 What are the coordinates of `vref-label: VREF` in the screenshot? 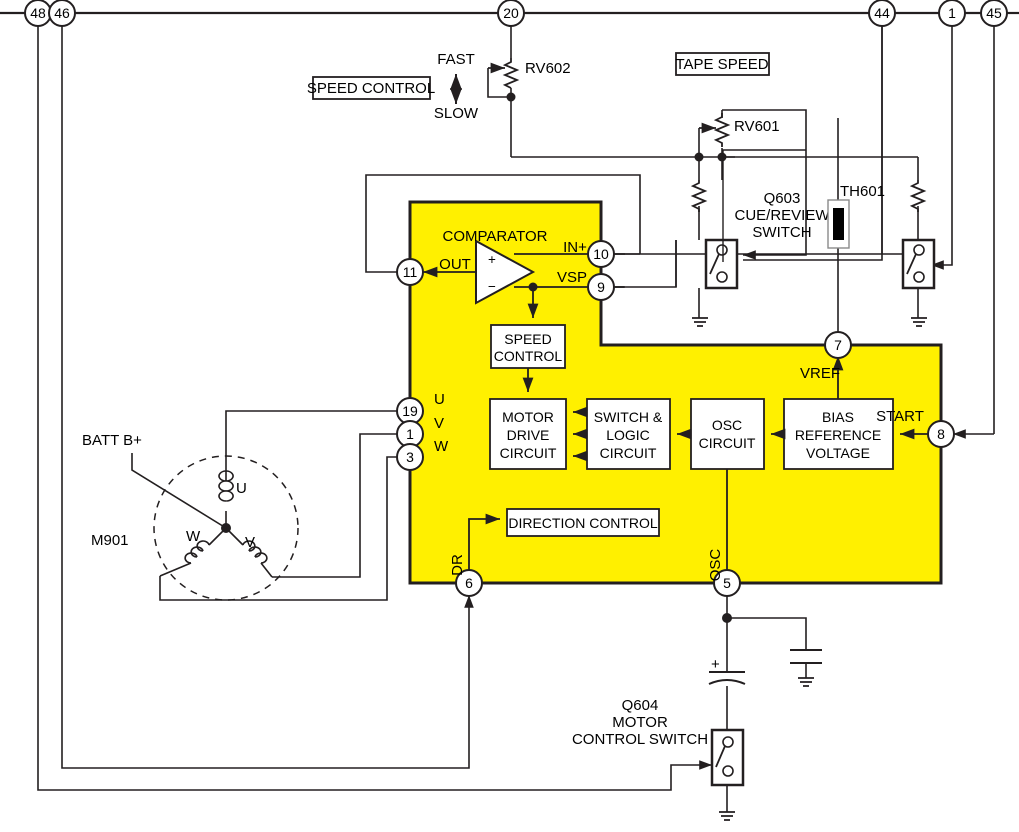 It's located at (820, 373).